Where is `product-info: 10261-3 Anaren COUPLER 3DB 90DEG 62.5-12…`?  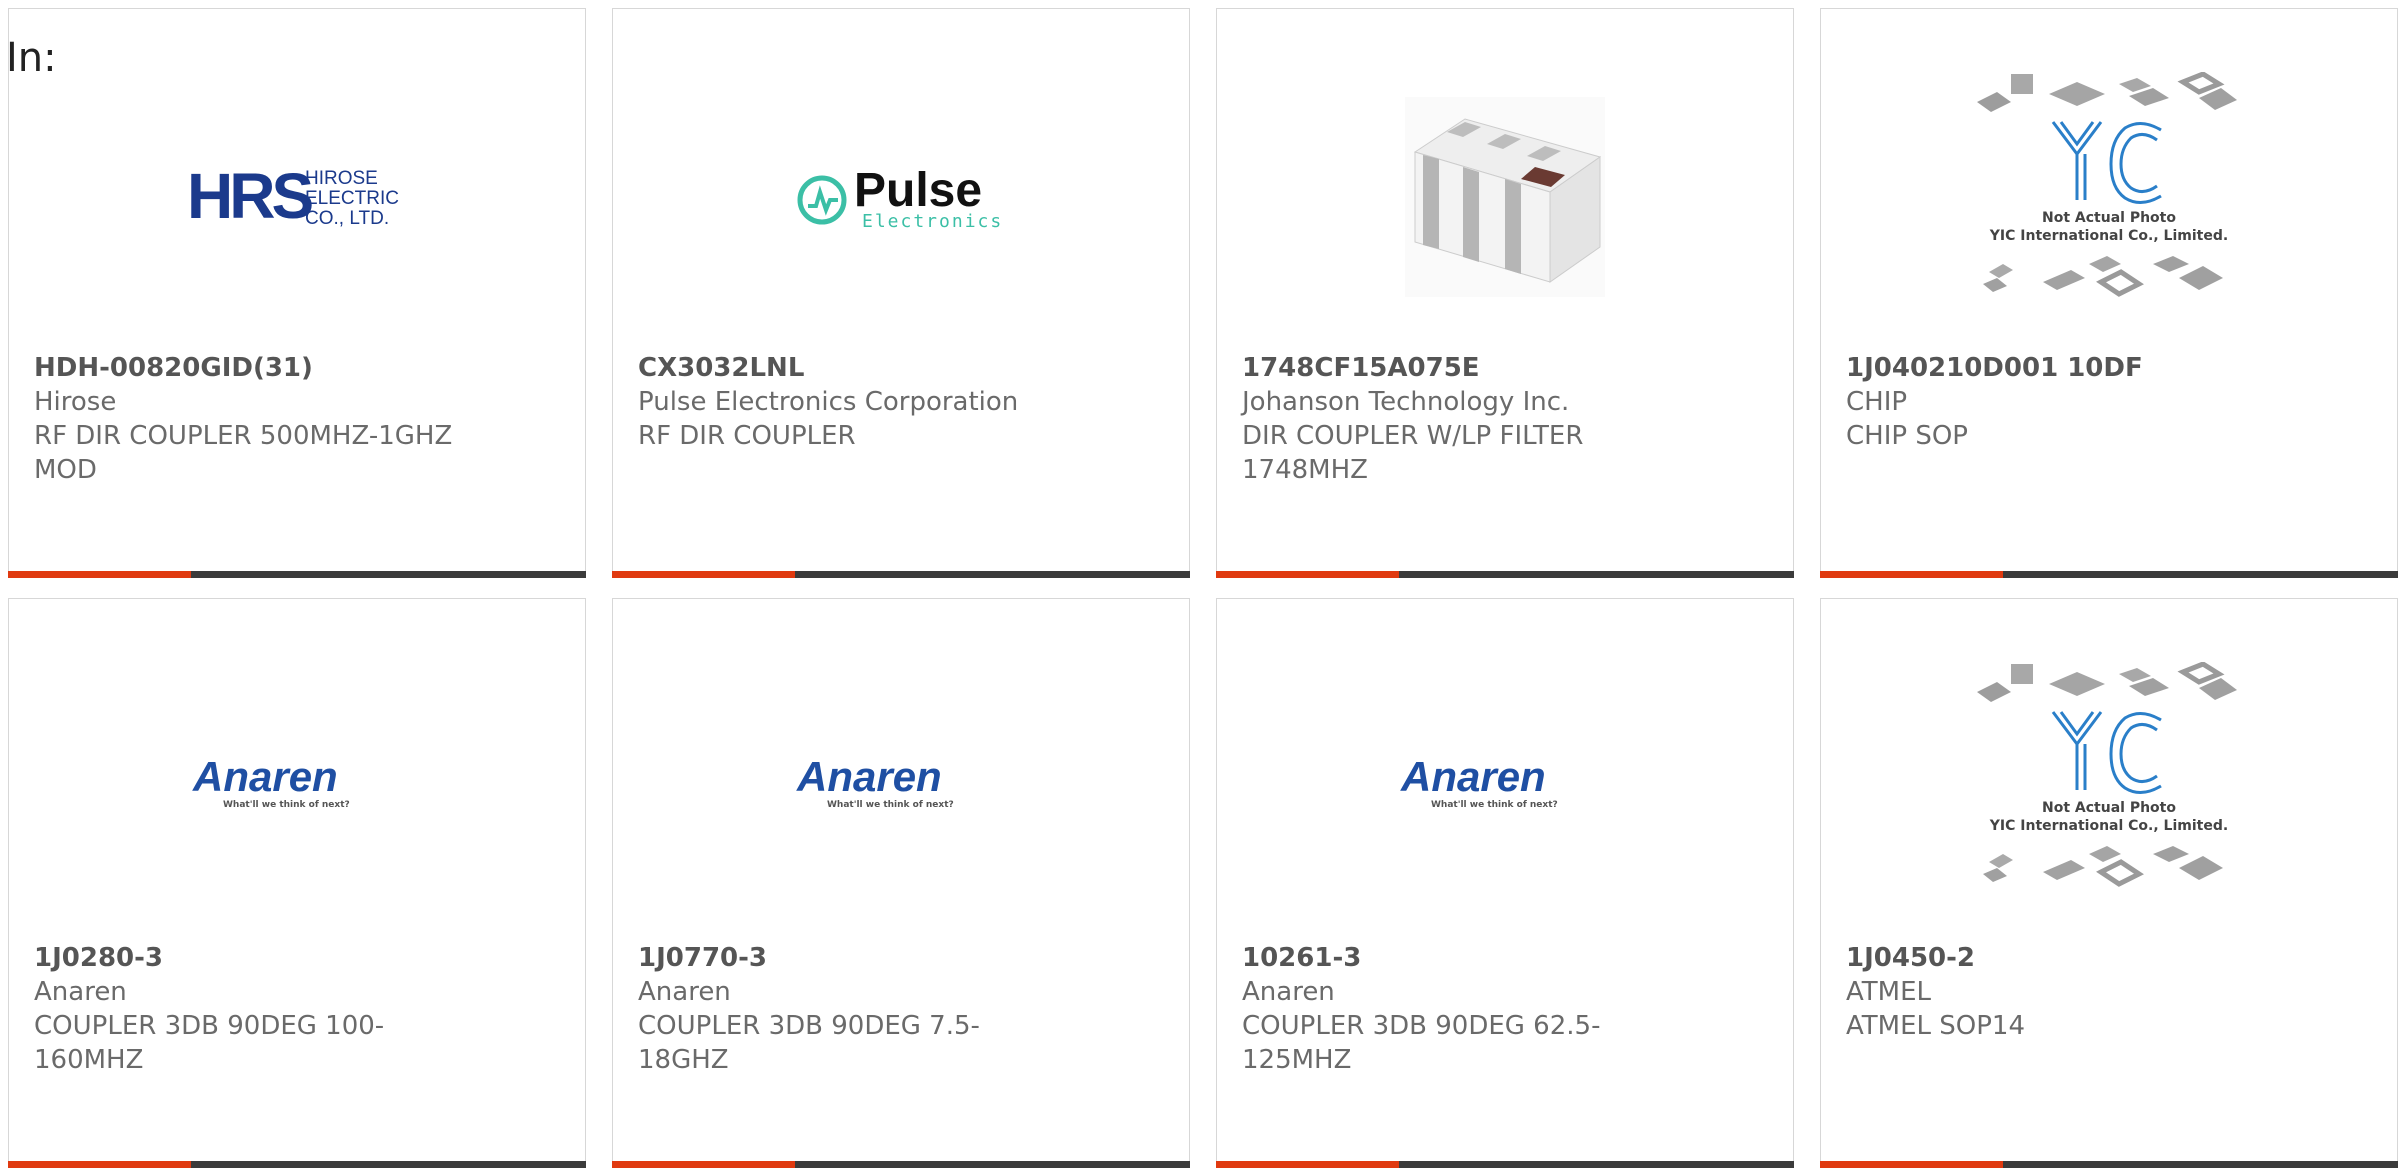 product-info: 10261-3 Anaren COUPLER 3DB 90DEG 62.5-12… is located at coordinates (1452, 1009).